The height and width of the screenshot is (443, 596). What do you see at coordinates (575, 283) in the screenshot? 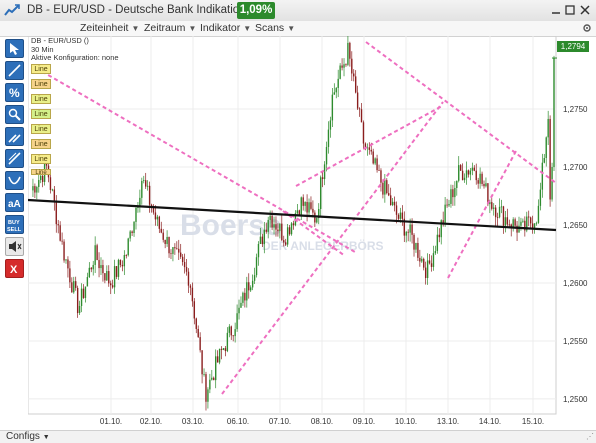
I see `y-tick-label: 1,2600` at bounding box center [575, 283].